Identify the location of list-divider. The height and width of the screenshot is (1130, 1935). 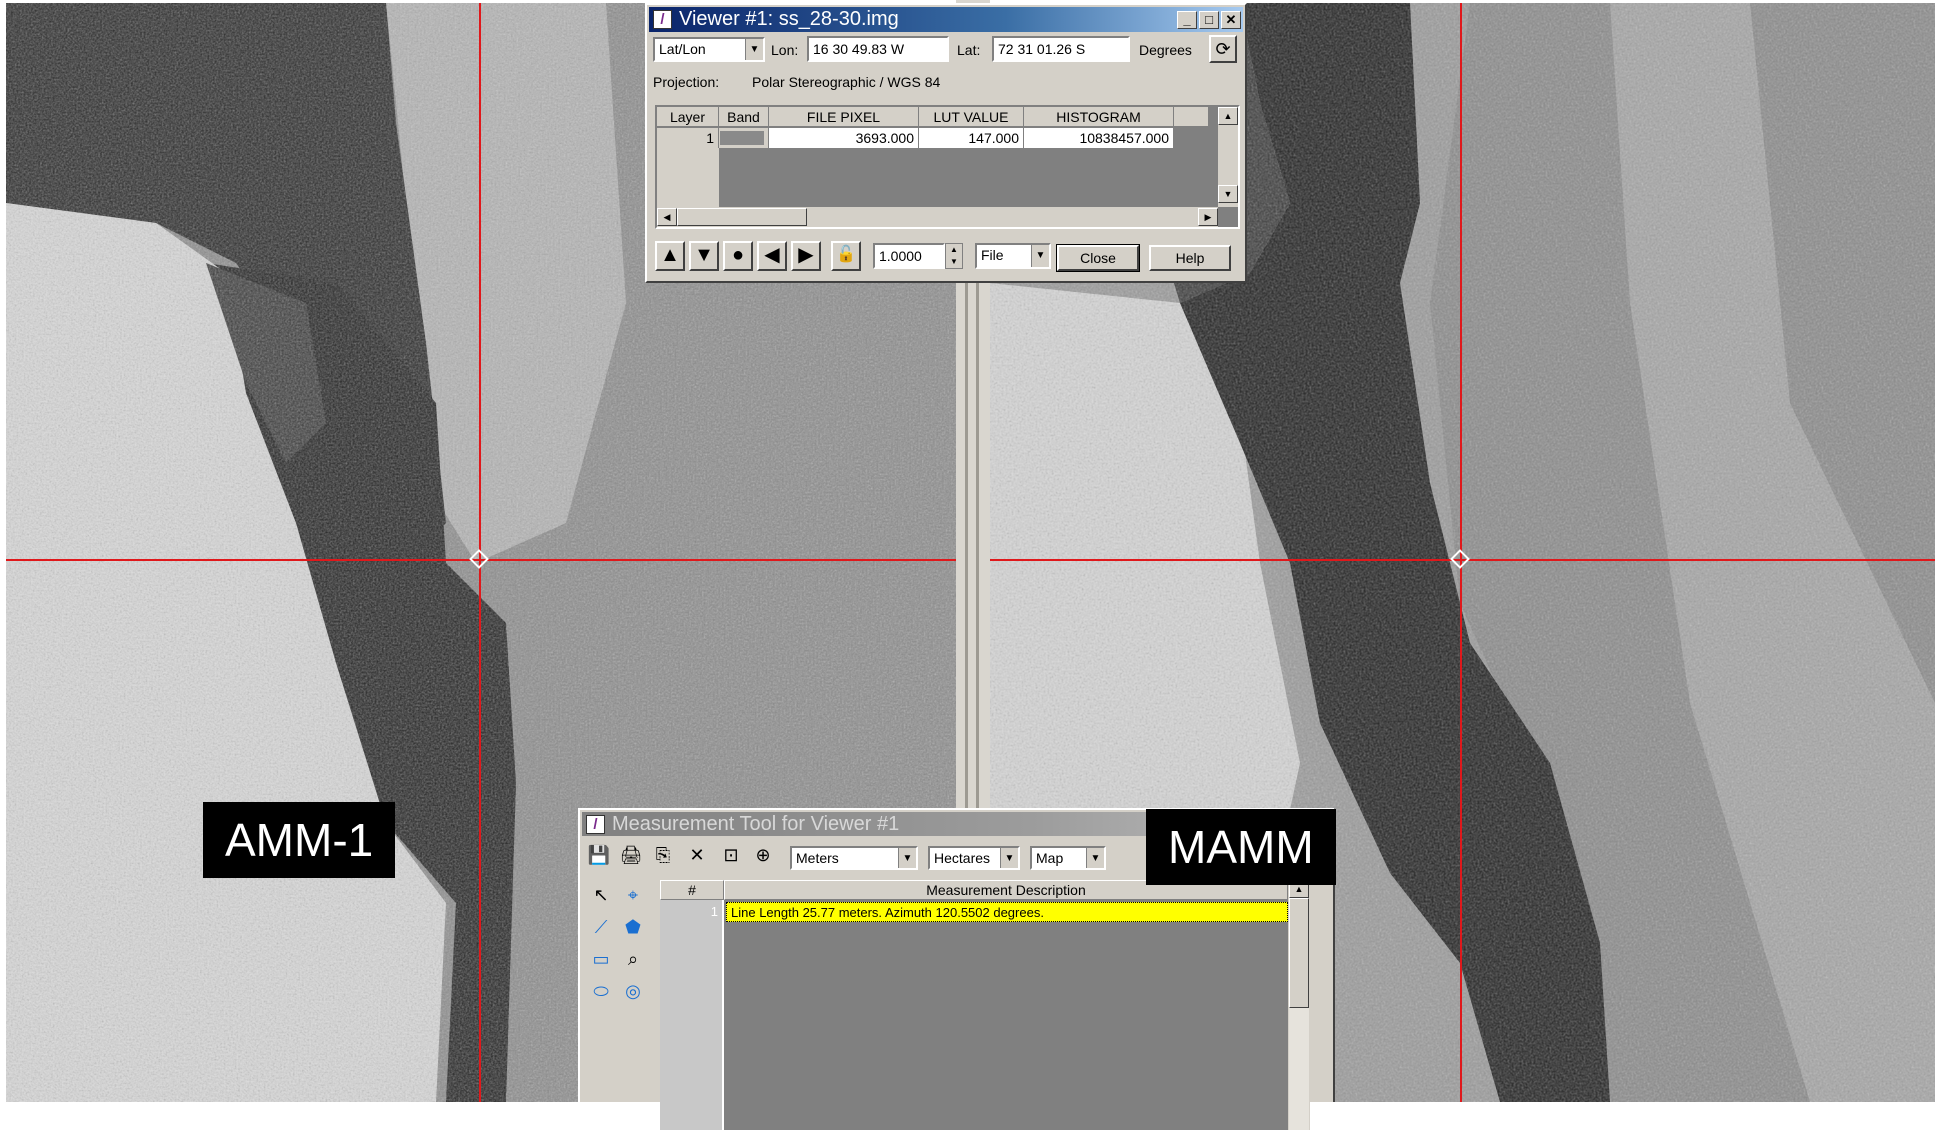
(723, 1015).